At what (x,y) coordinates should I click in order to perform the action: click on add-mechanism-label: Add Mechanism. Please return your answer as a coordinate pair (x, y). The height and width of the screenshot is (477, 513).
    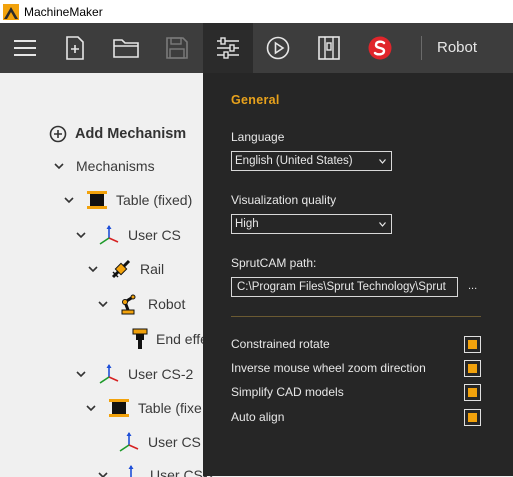
    Looking at the image, I should click on (131, 134).